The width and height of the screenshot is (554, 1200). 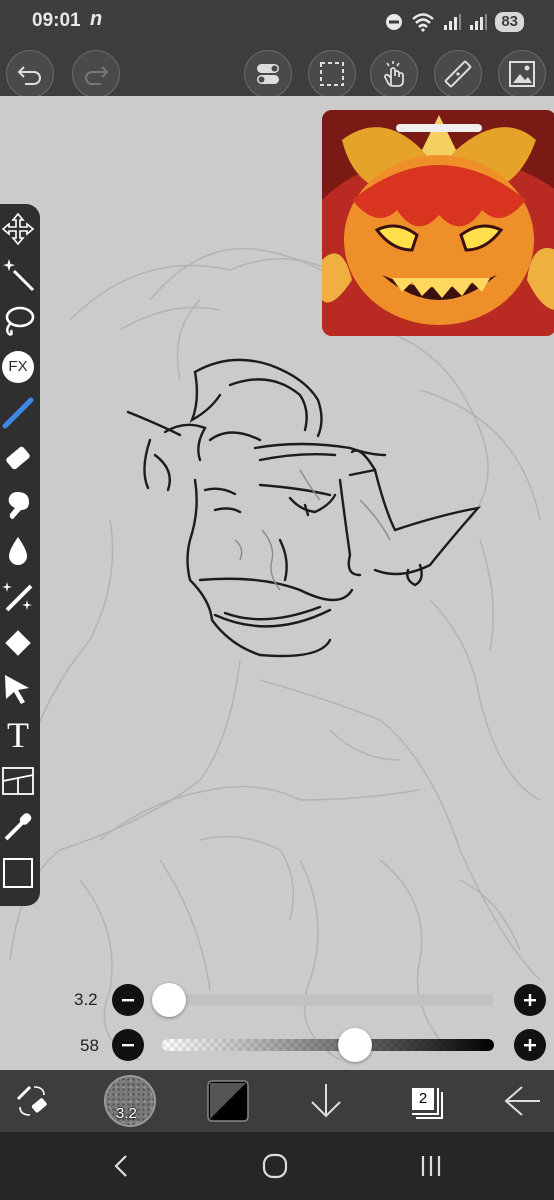 I want to click on reference-window-handle, so click(x=439, y=128).